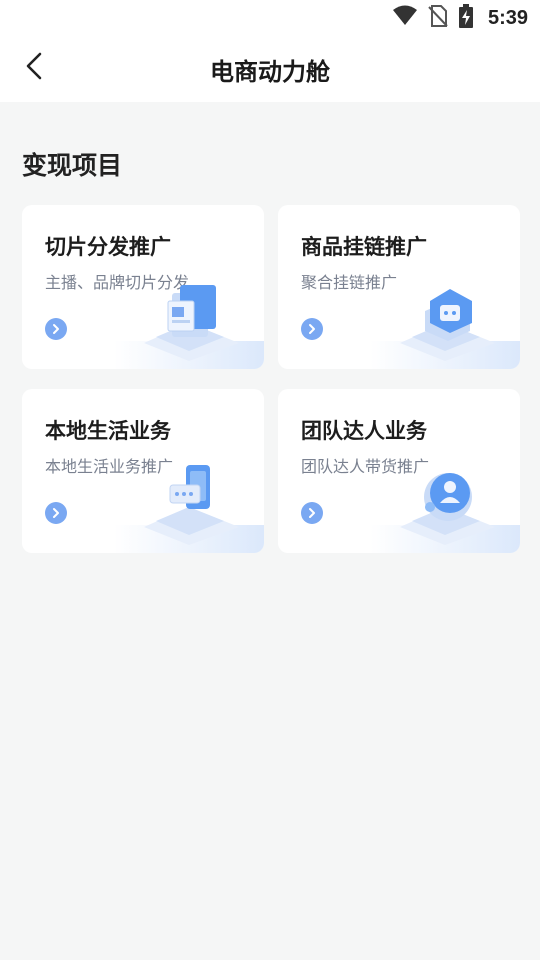  I want to click on card-clip-promotion: 切片分发推广 主播、品牌切片分发, so click(143, 287).